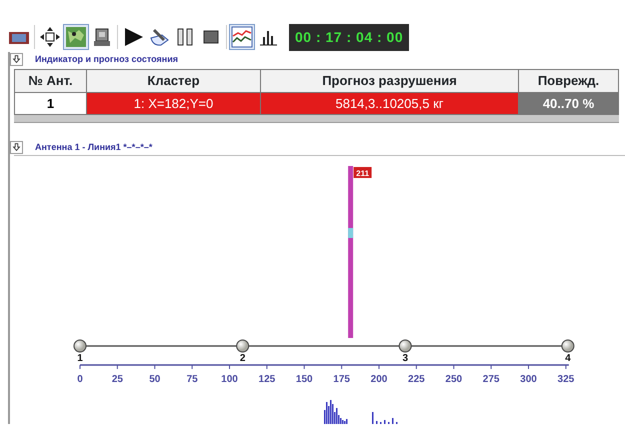 Image resolution: width=625 pixels, height=430 pixels. What do you see at coordinates (341, 379) in the screenshot?
I see `tick-label: 175` at bounding box center [341, 379].